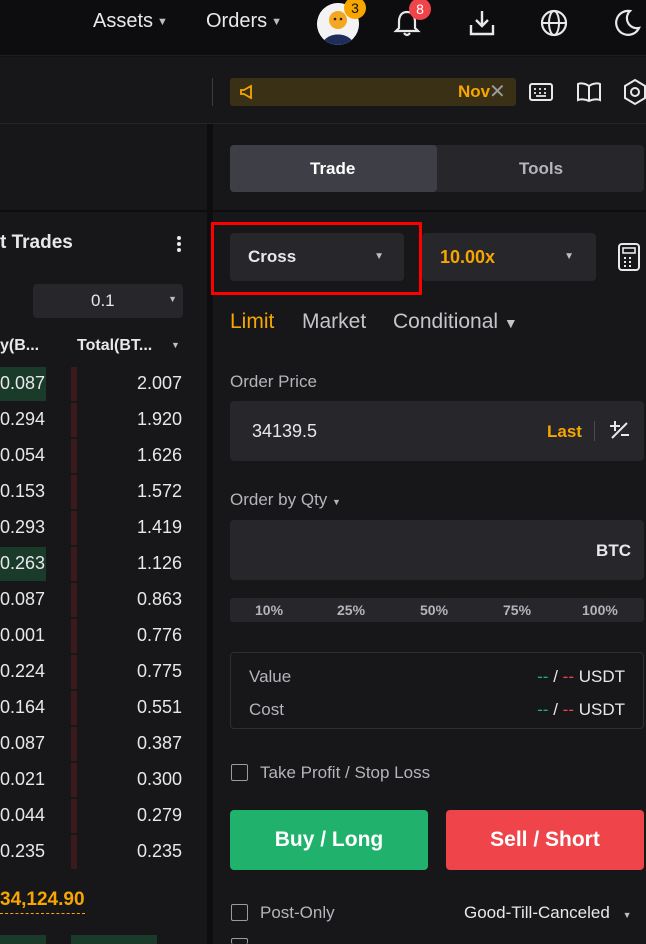 Image resolution: width=646 pixels, height=944 pixels. Describe the element at coordinates (103, 529) in the screenshot. I see `order-book-row: 0.293 1.419` at that location.